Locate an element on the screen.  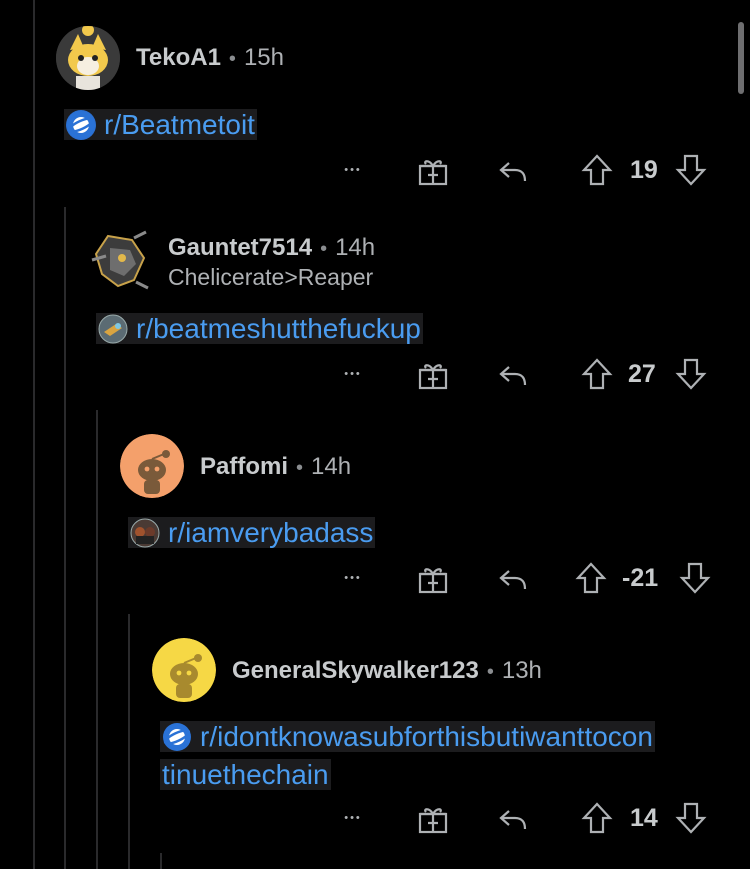
username: TekoA1 is located at coordinates (178, 58).